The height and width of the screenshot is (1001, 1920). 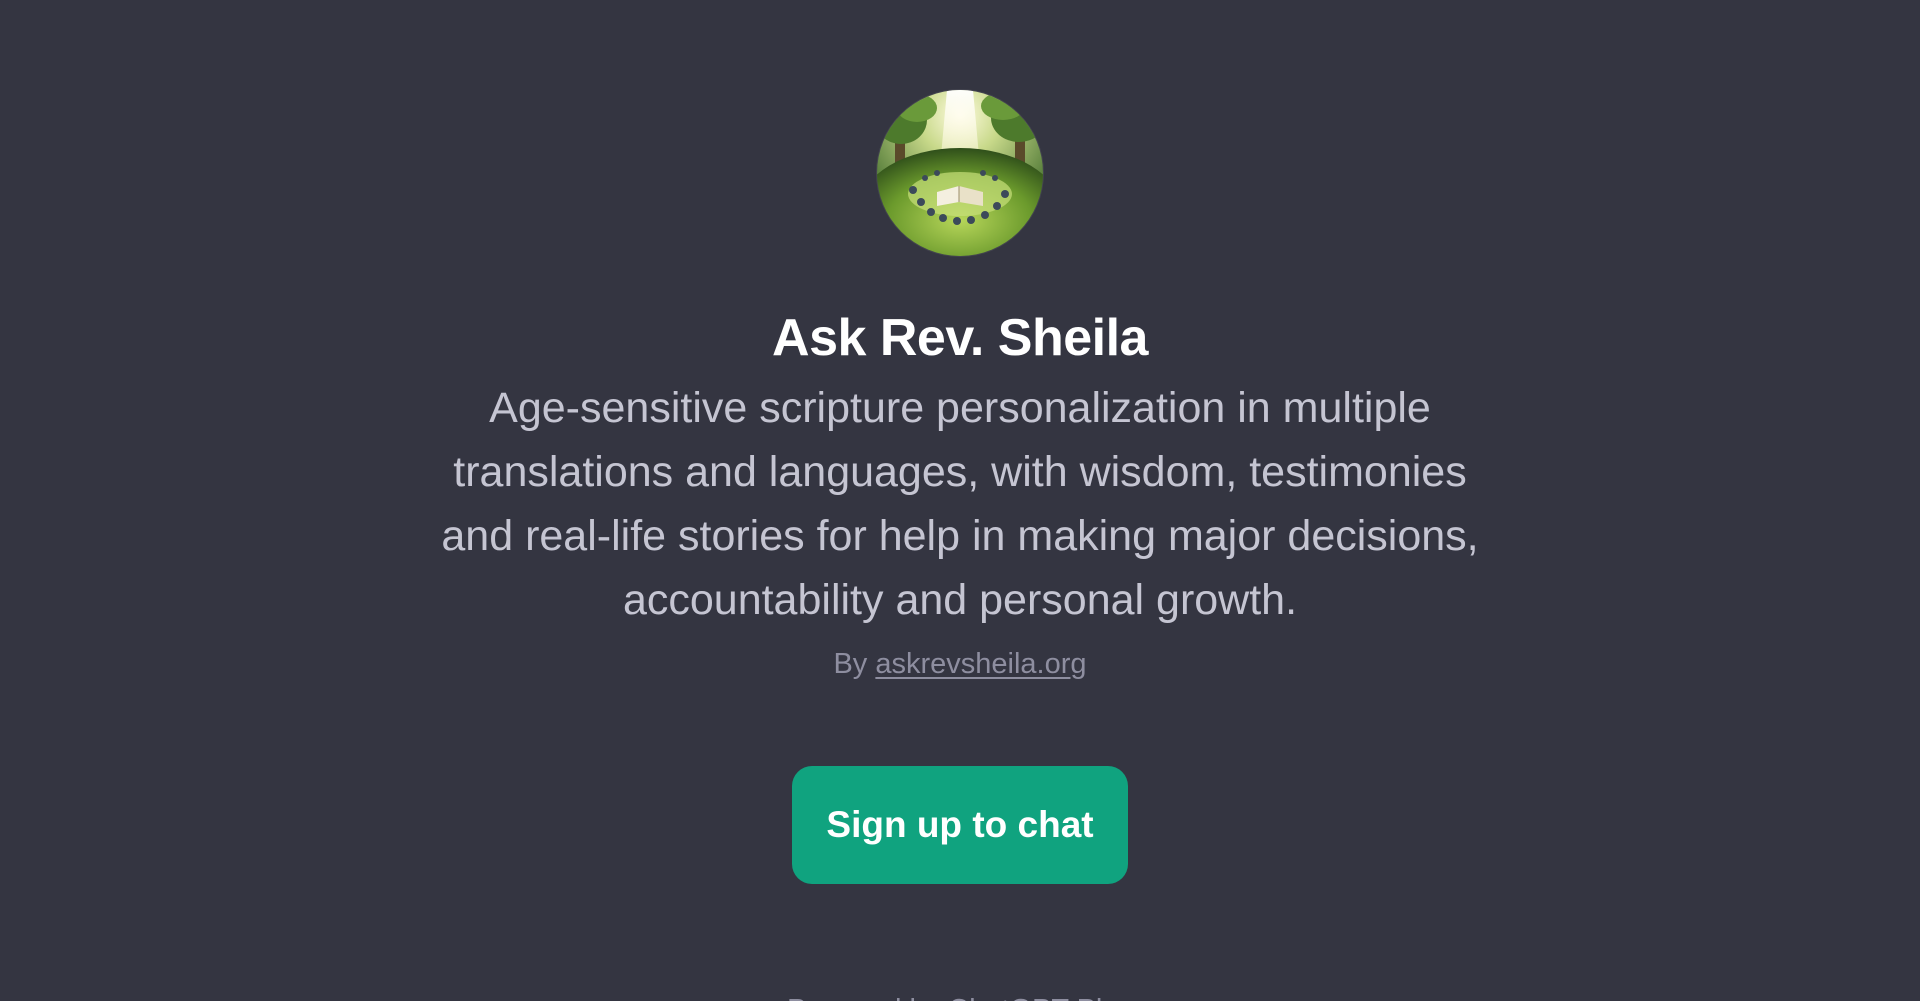 What do you see at coordinates (960, 338) in the screenshot?
I see `gpt-title: Ask Rev. Sheila` at bounding box center [960, 338].